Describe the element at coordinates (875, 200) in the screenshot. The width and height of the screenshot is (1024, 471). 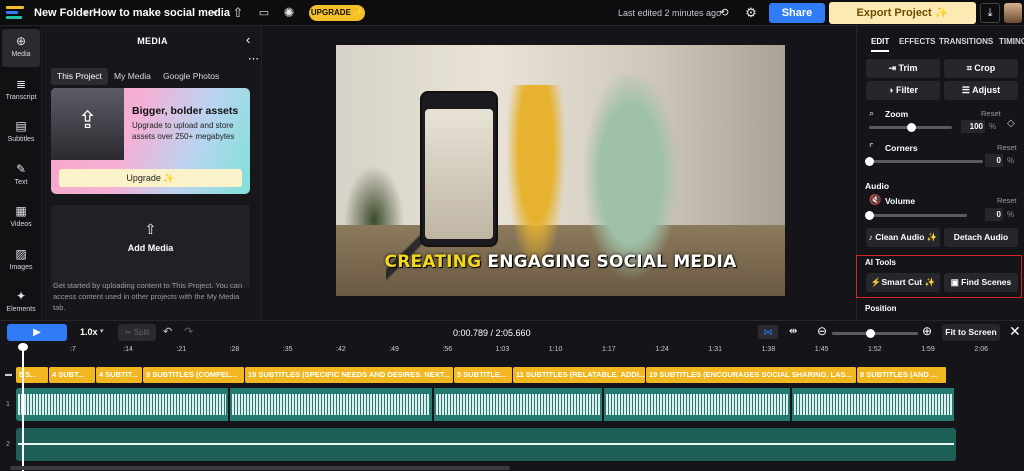
I see `volume-mute-icon: 🔇` at that location.